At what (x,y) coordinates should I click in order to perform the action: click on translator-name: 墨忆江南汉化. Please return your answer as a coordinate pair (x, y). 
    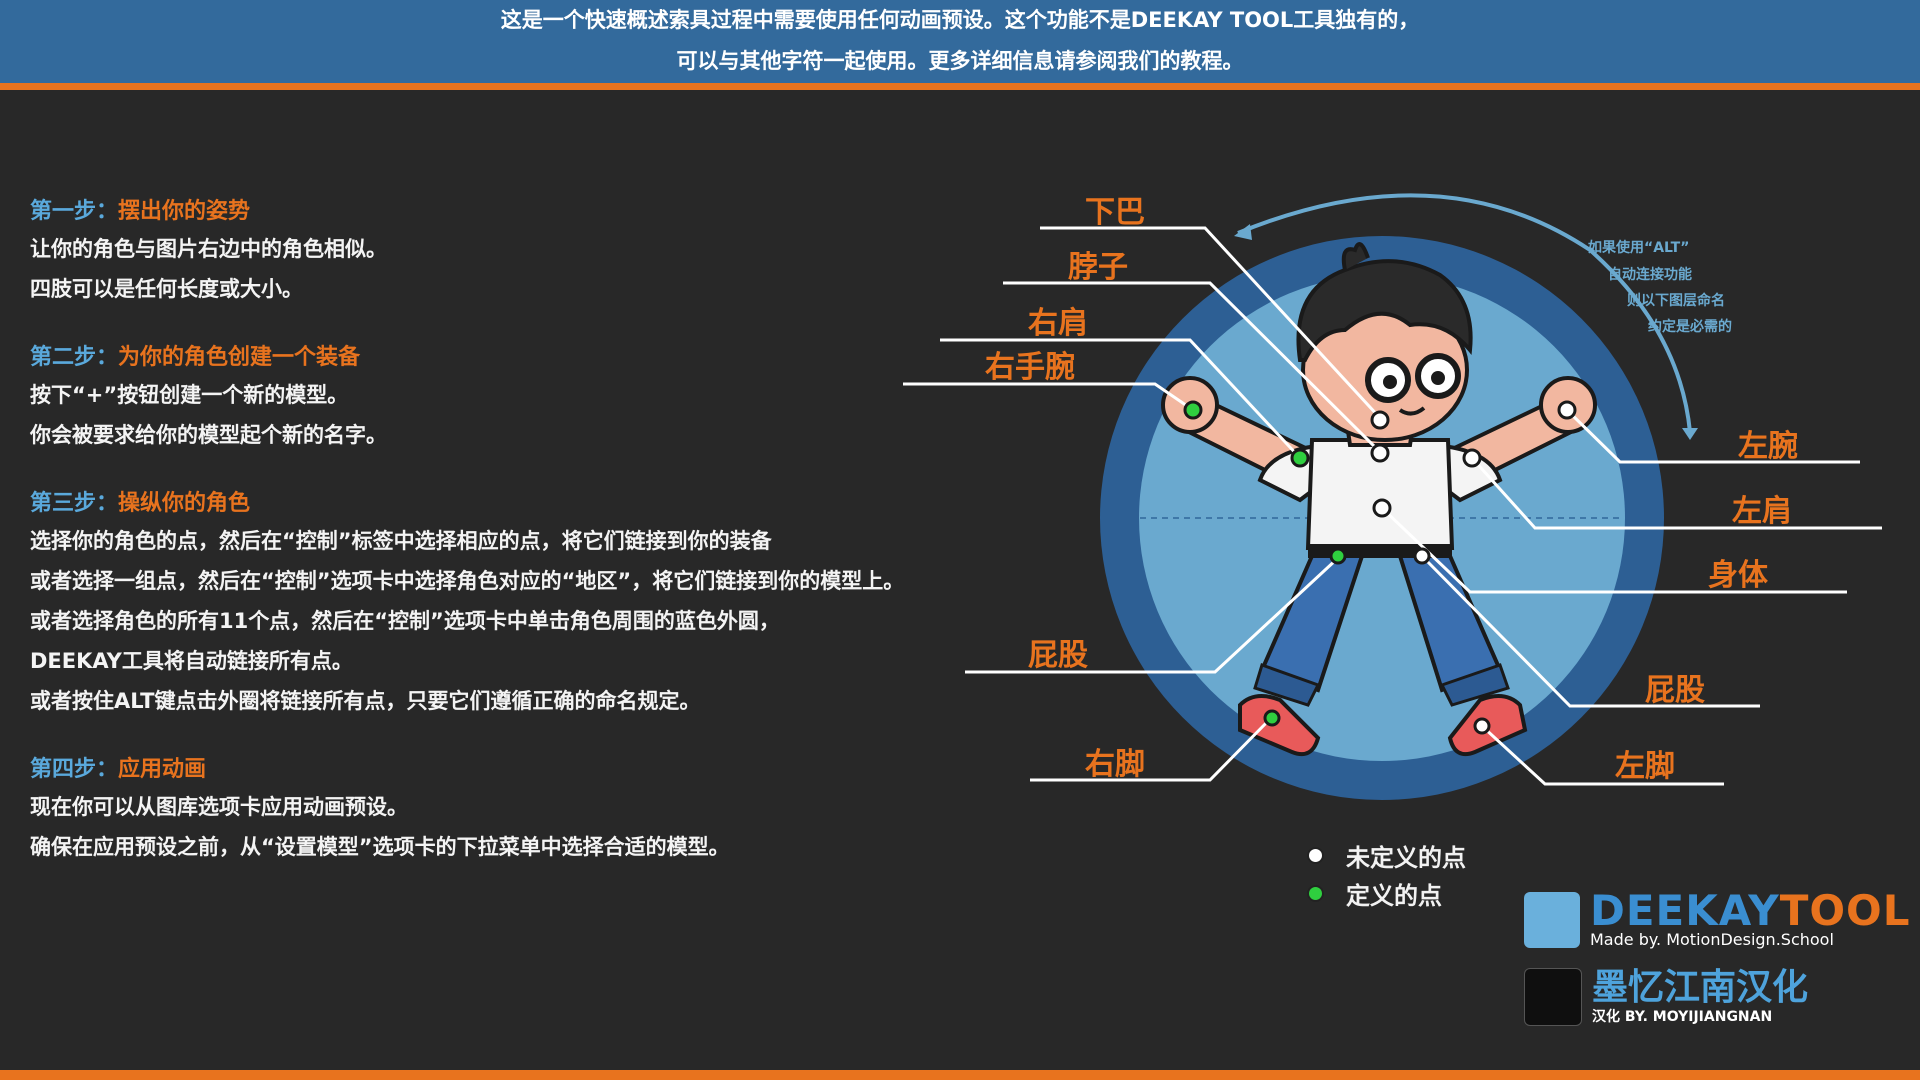
    Looking at the image, I should click on (1700, 987).